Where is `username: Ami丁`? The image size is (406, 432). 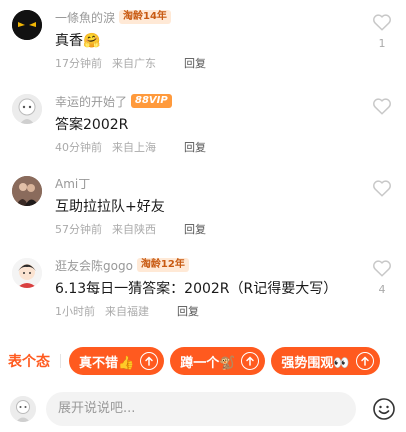
username: Ami丁 is located at coordinates (72, 183).